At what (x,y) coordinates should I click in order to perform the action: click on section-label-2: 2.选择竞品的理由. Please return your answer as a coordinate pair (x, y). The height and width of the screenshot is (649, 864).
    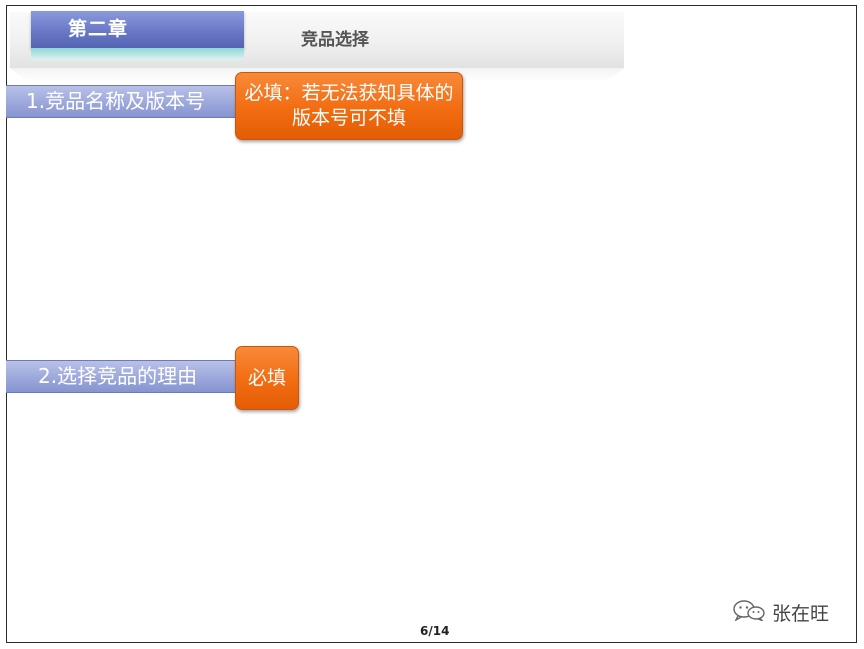
    Looking at the image, I should click on (122, 376).